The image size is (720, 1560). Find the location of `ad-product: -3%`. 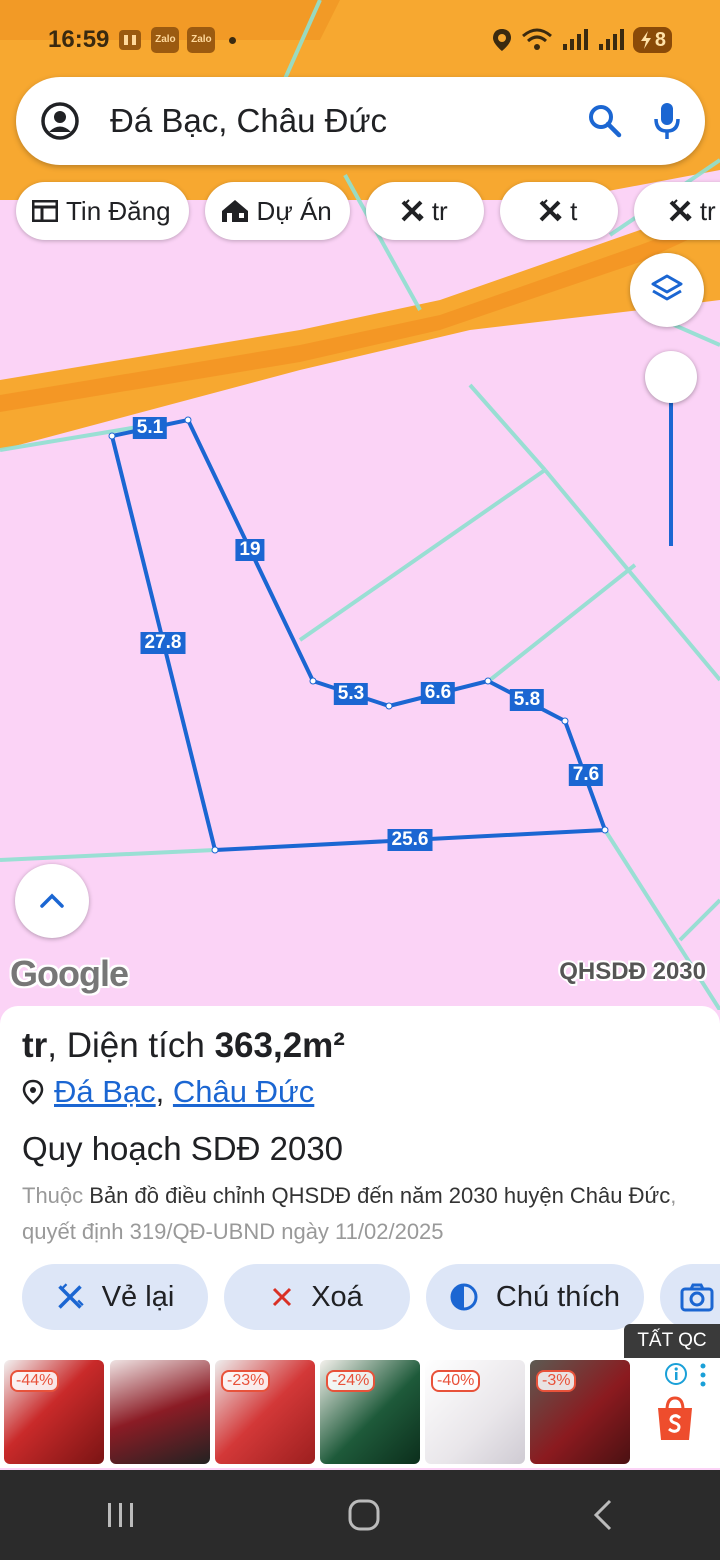

ad-product: -3% is located at coordinates (580, 1412).